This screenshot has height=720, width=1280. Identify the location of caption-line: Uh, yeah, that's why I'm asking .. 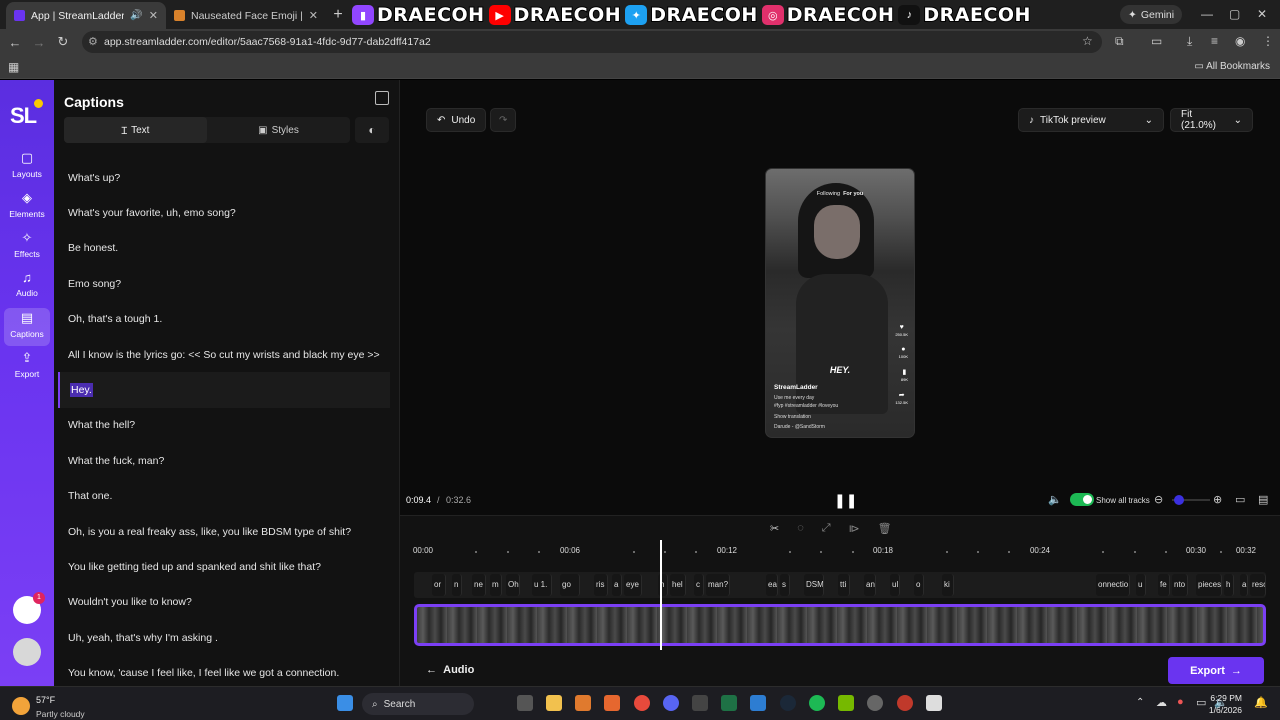
(224, 637).